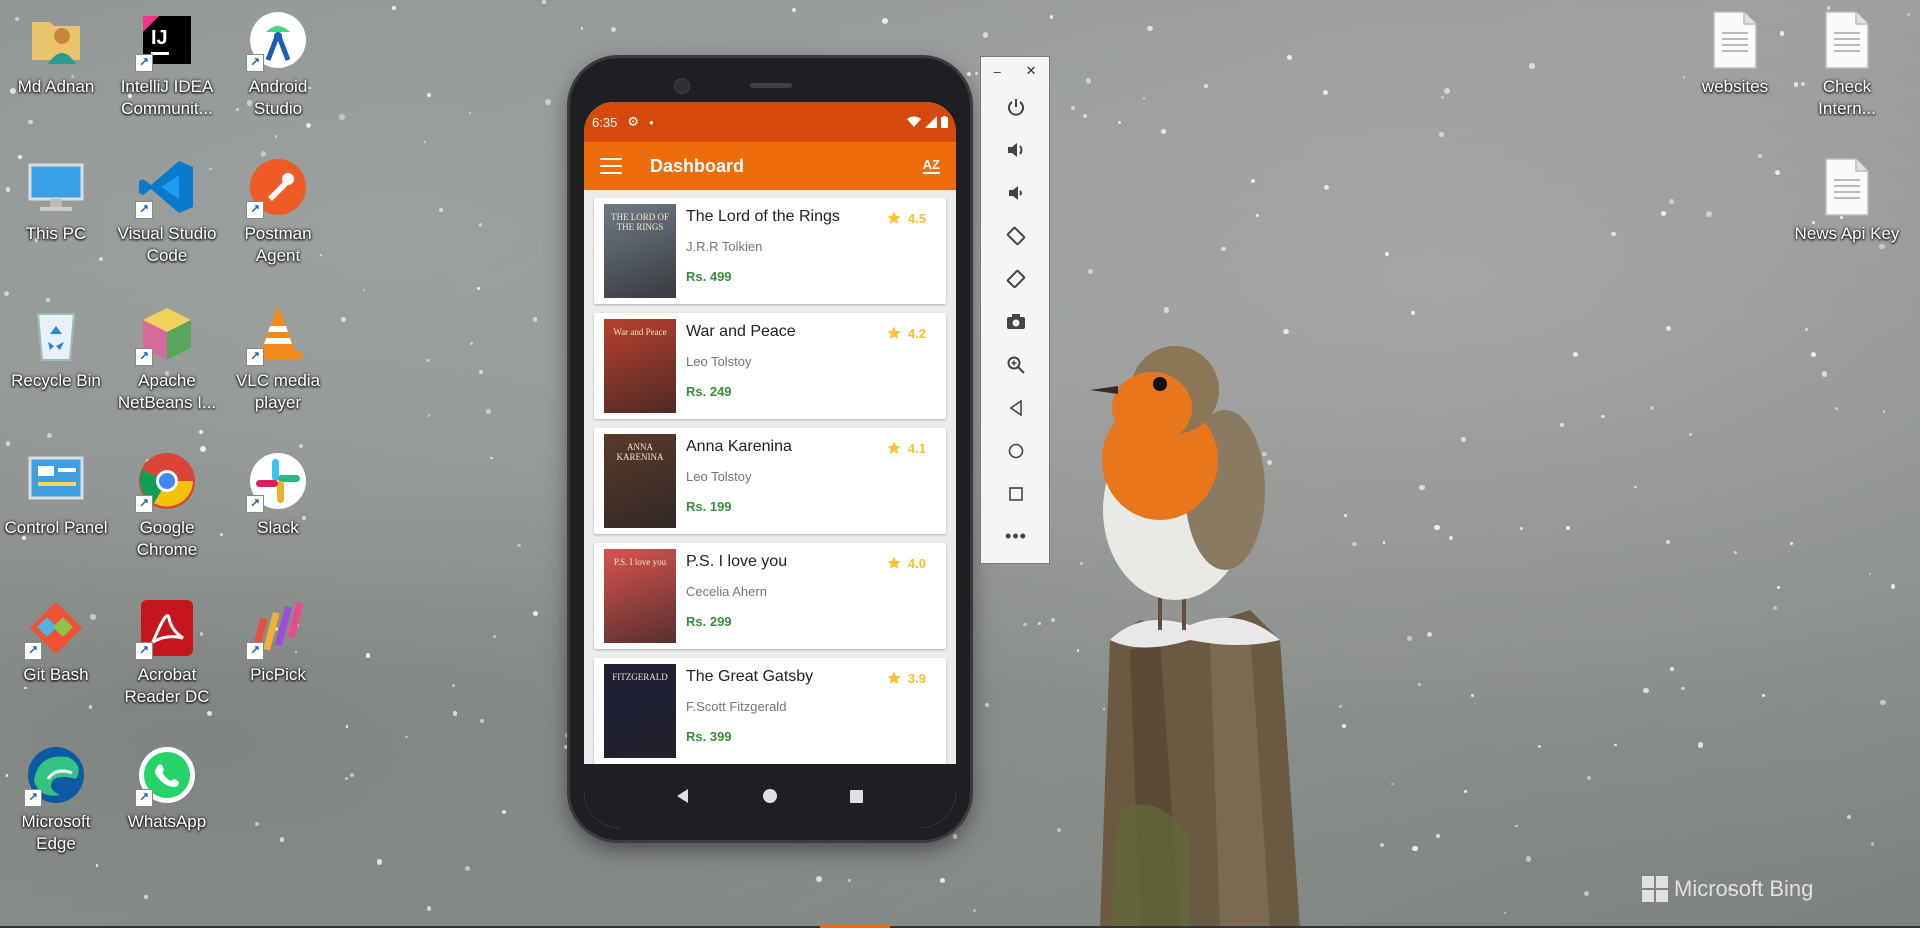 The image size is (1920, 928). Describe the element at coordinates (56, 799) in the screenshot. I see `desktop-icon-microsoft: ↗ Microsoft Edge` at that location.